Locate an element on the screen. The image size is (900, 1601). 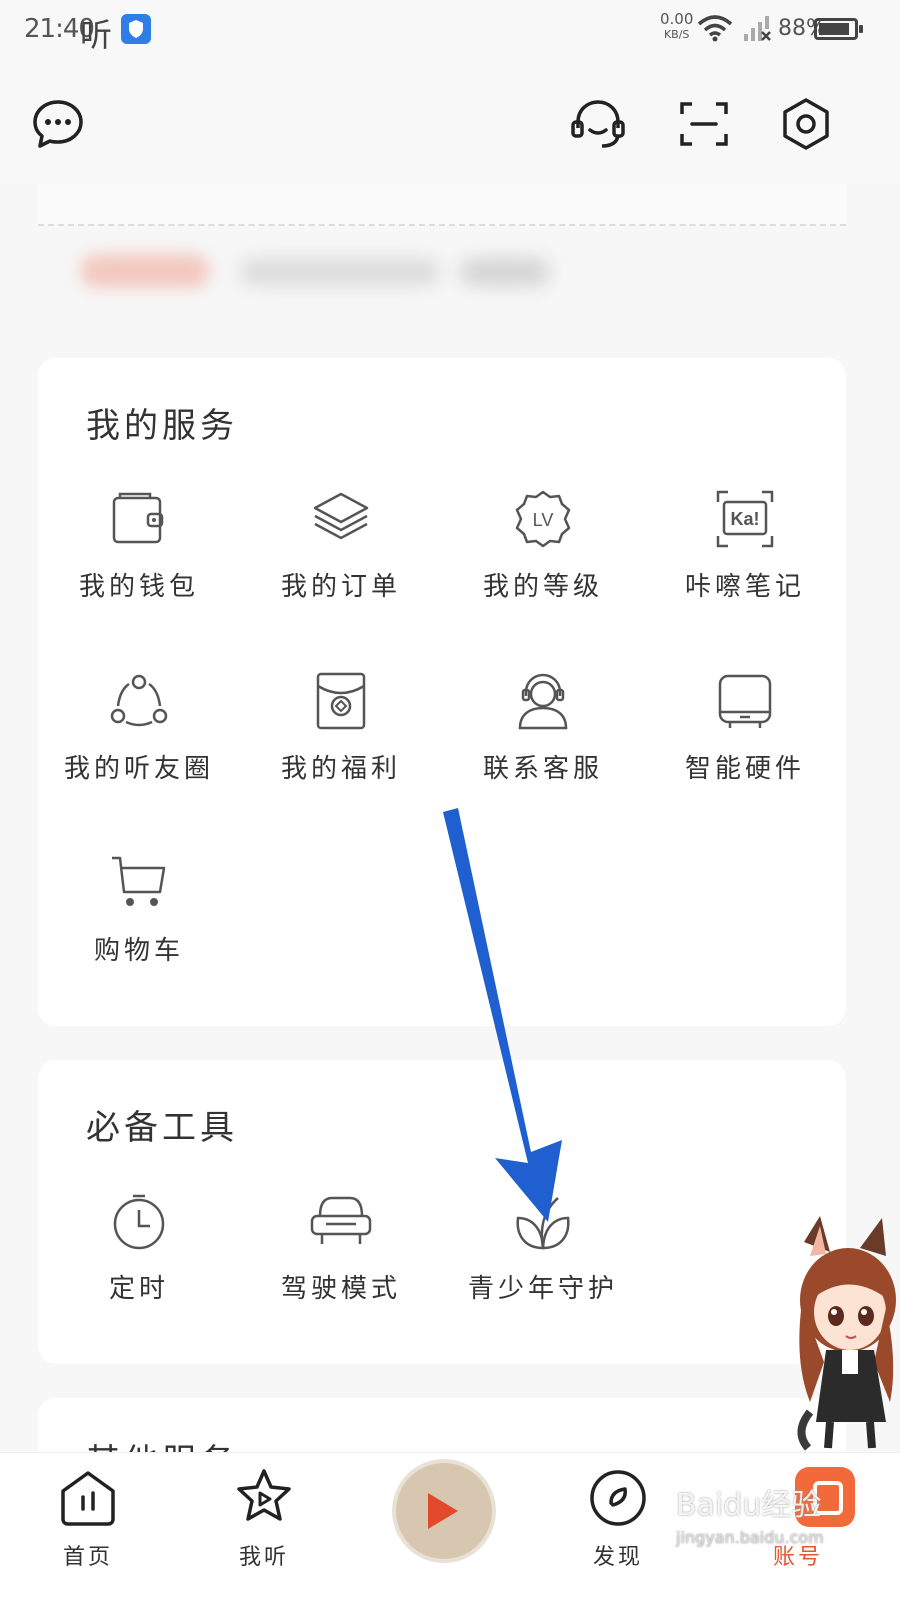
cart-icon is located at coordinates (139, 883).